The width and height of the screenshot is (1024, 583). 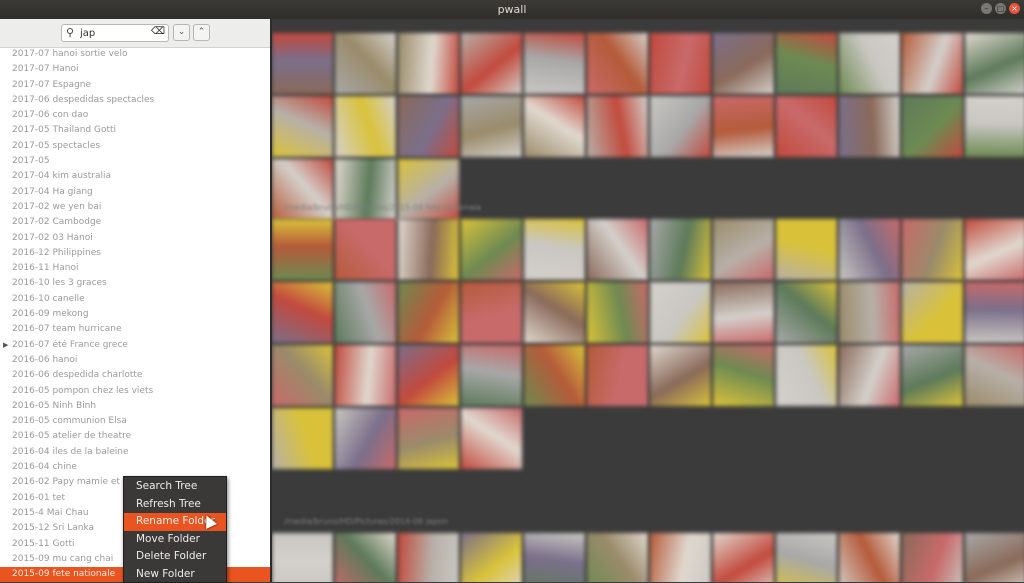 I want to click on tree-item: 2017-05, so click(x=135, y=161).